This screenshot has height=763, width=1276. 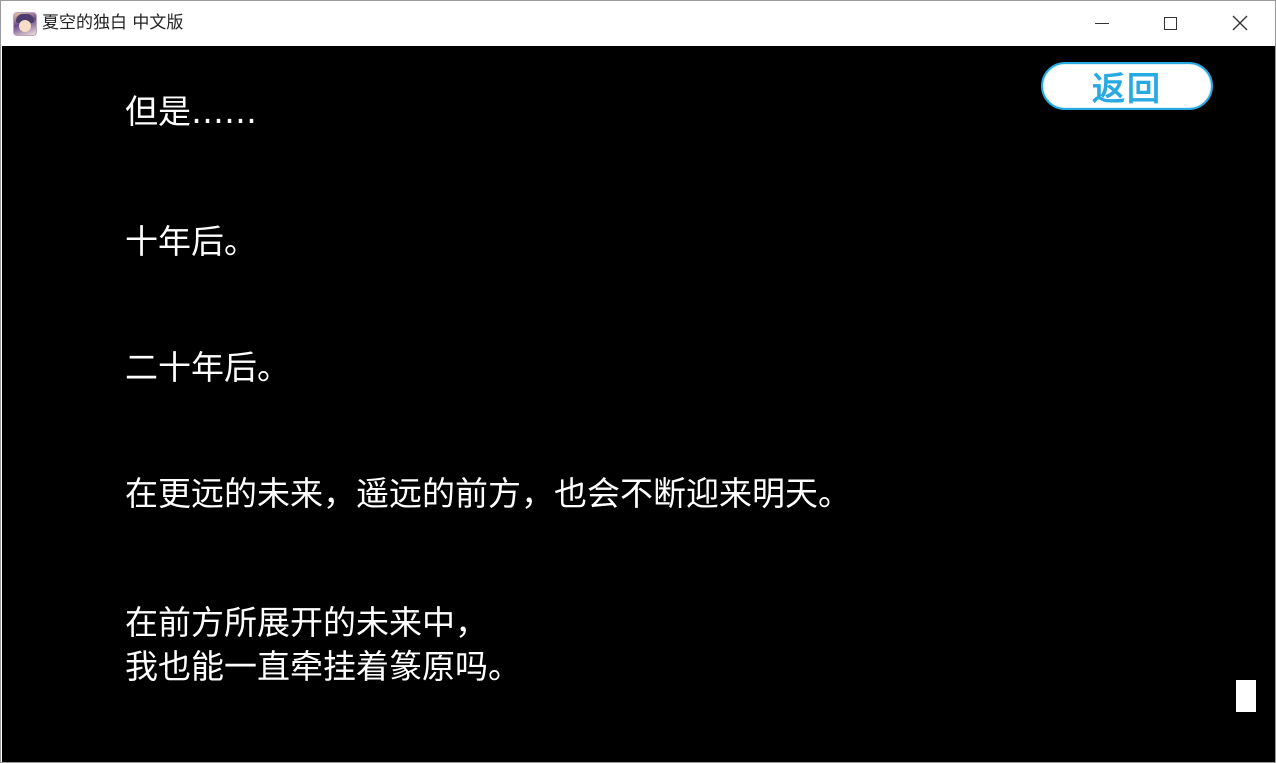 I want to click on maximize-button, so click(x=1170, y=23).